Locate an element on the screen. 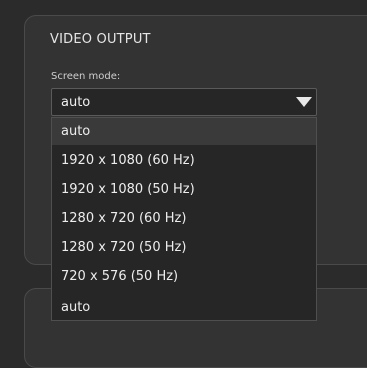 This screenshot has height=368, width=367. screen-mode-option: 1920 x 1080 (50 Hz) is located at coordinates (184, 189).